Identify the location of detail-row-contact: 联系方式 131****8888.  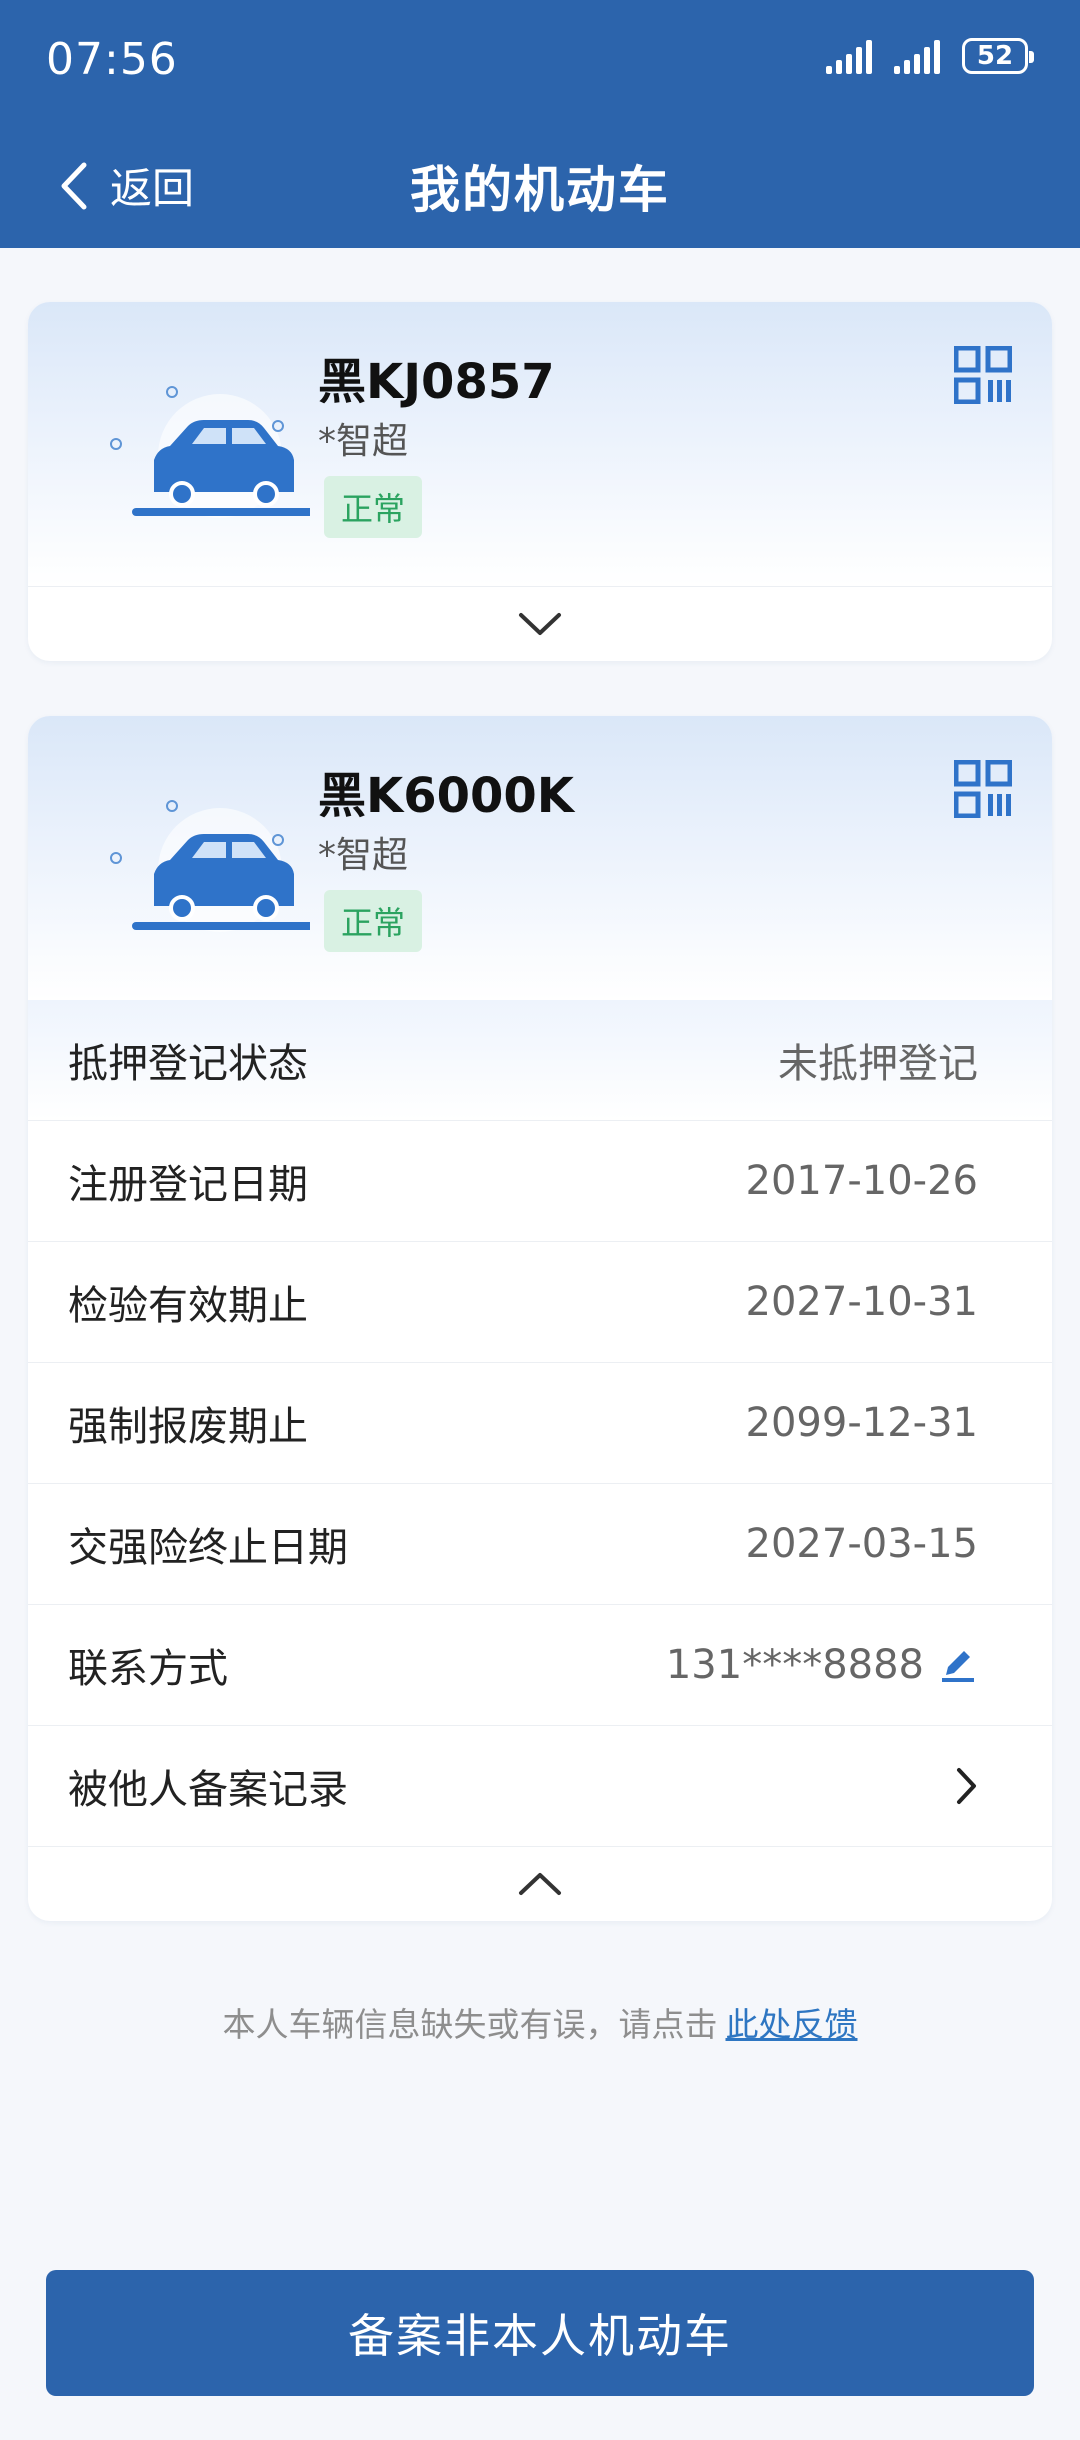
(540, 1665).